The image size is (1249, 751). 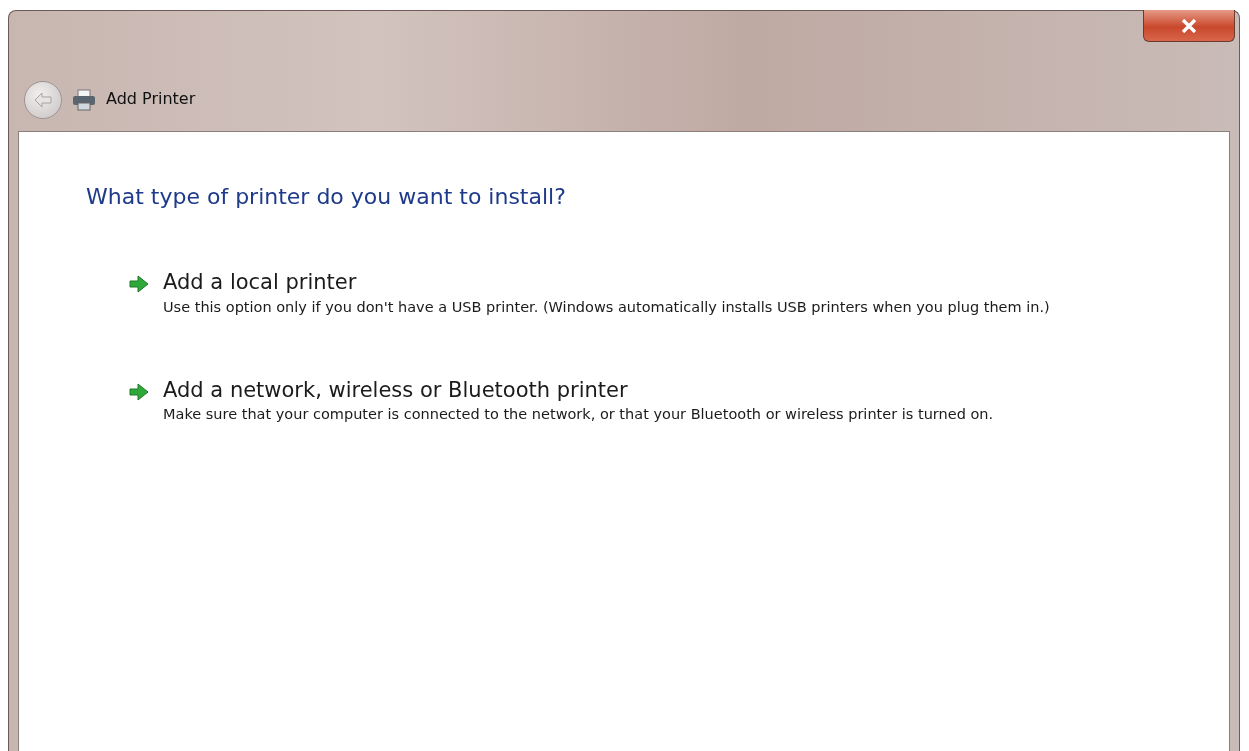 What do you see at coordinates (606, 283) in the screenshot?
I see `option-link: Add a local printer` at bounding box center [606, 283].